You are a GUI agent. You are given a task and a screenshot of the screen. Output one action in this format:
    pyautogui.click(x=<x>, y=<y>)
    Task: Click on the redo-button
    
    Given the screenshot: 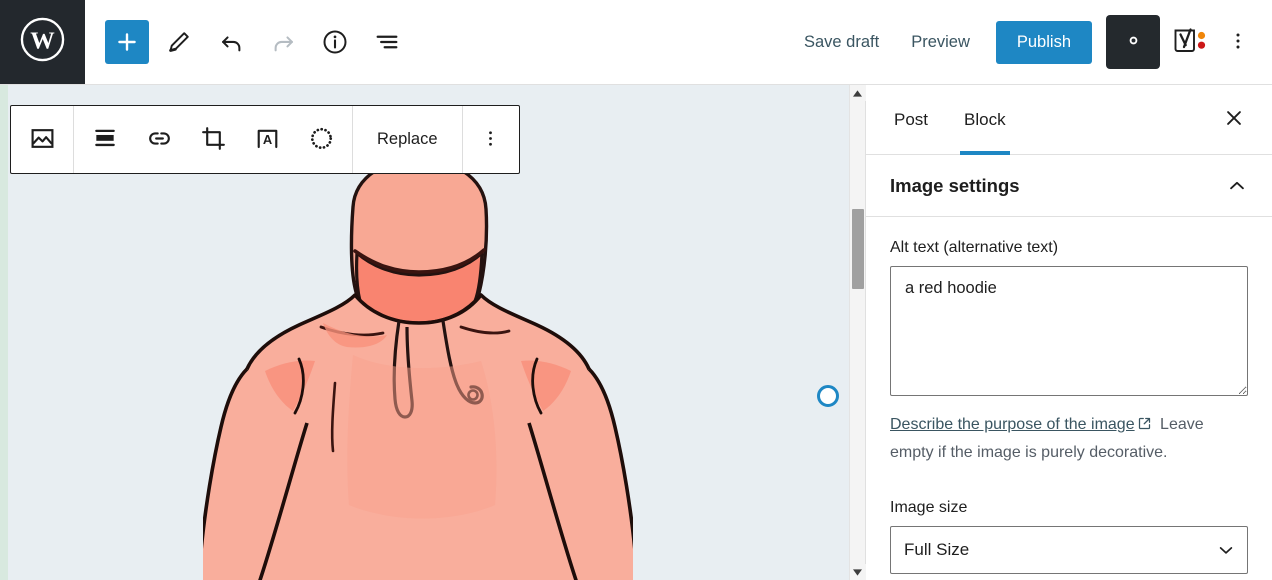 What is the action you would take?
    pyautogui.click(x=283, y=42)
    